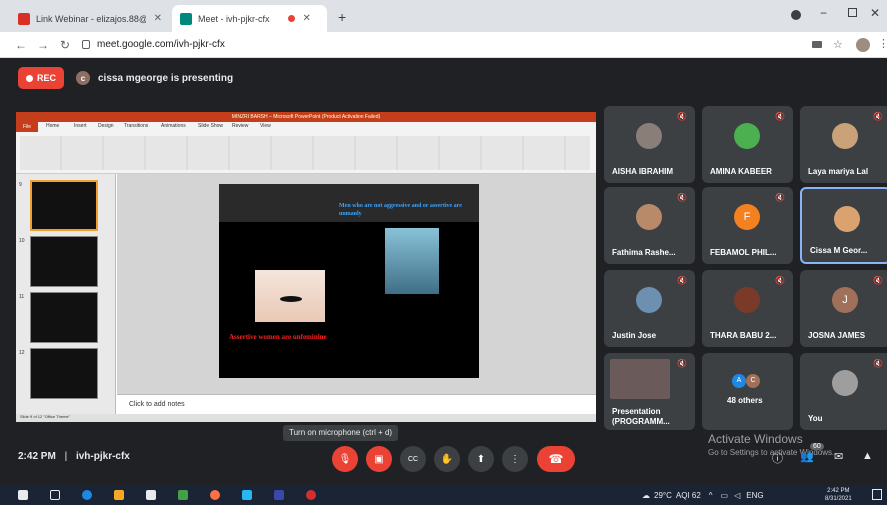 This screenshot has height=505, width=887. What do you see at coordinates (412, 261) in the screenshot?
I see `slide-man-photo` at bounding box center [412, 261].